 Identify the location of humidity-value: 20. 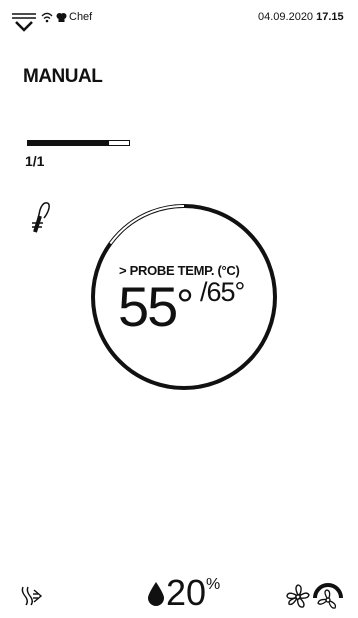
(186, 592).